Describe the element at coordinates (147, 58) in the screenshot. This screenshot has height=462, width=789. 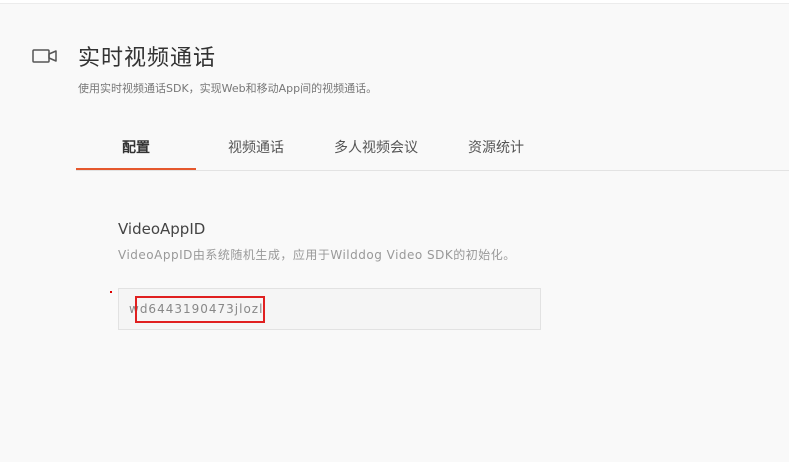
I see `page-title: 实时视频通话` at that location.